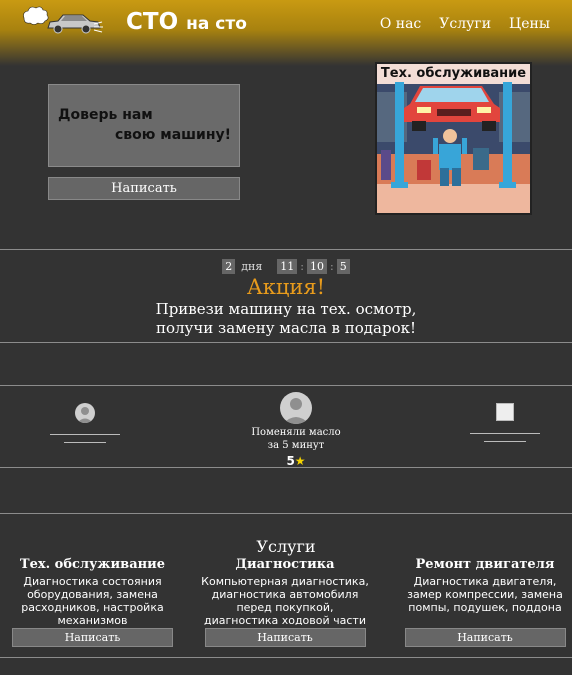  I want to click on logo-small: на сто, so click(216, 24).